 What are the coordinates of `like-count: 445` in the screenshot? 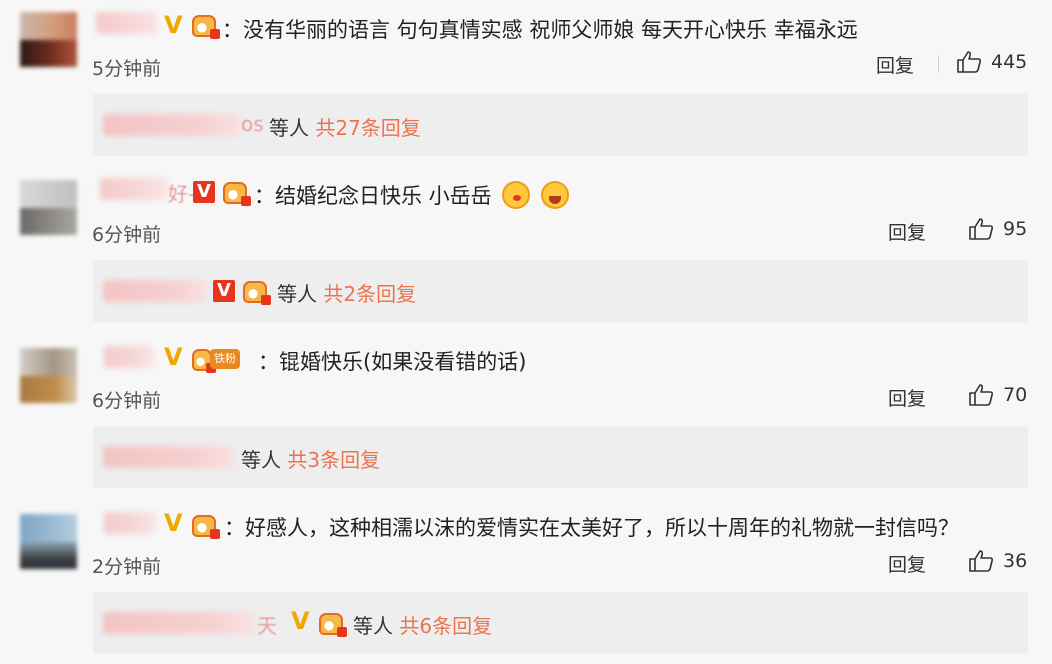 It's located at (1009, 62).